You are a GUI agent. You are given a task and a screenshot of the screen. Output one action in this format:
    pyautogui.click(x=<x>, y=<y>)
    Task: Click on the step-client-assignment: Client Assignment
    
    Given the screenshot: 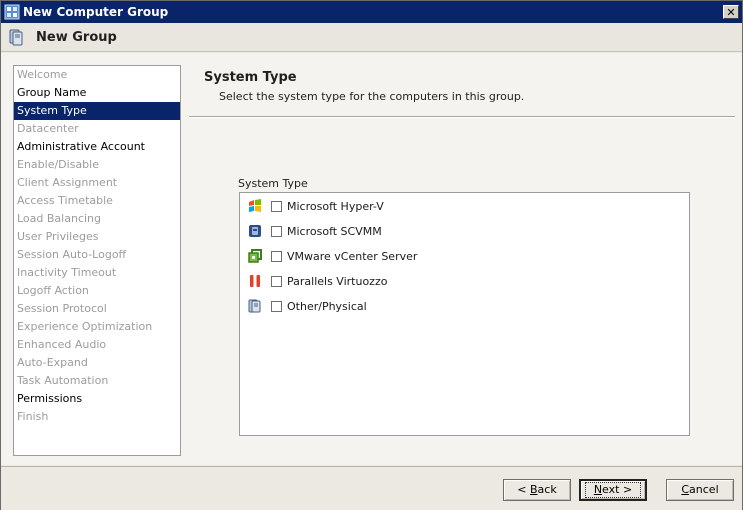 What is the action you would take?
    pyautogui.click(x=97, y=183)
    